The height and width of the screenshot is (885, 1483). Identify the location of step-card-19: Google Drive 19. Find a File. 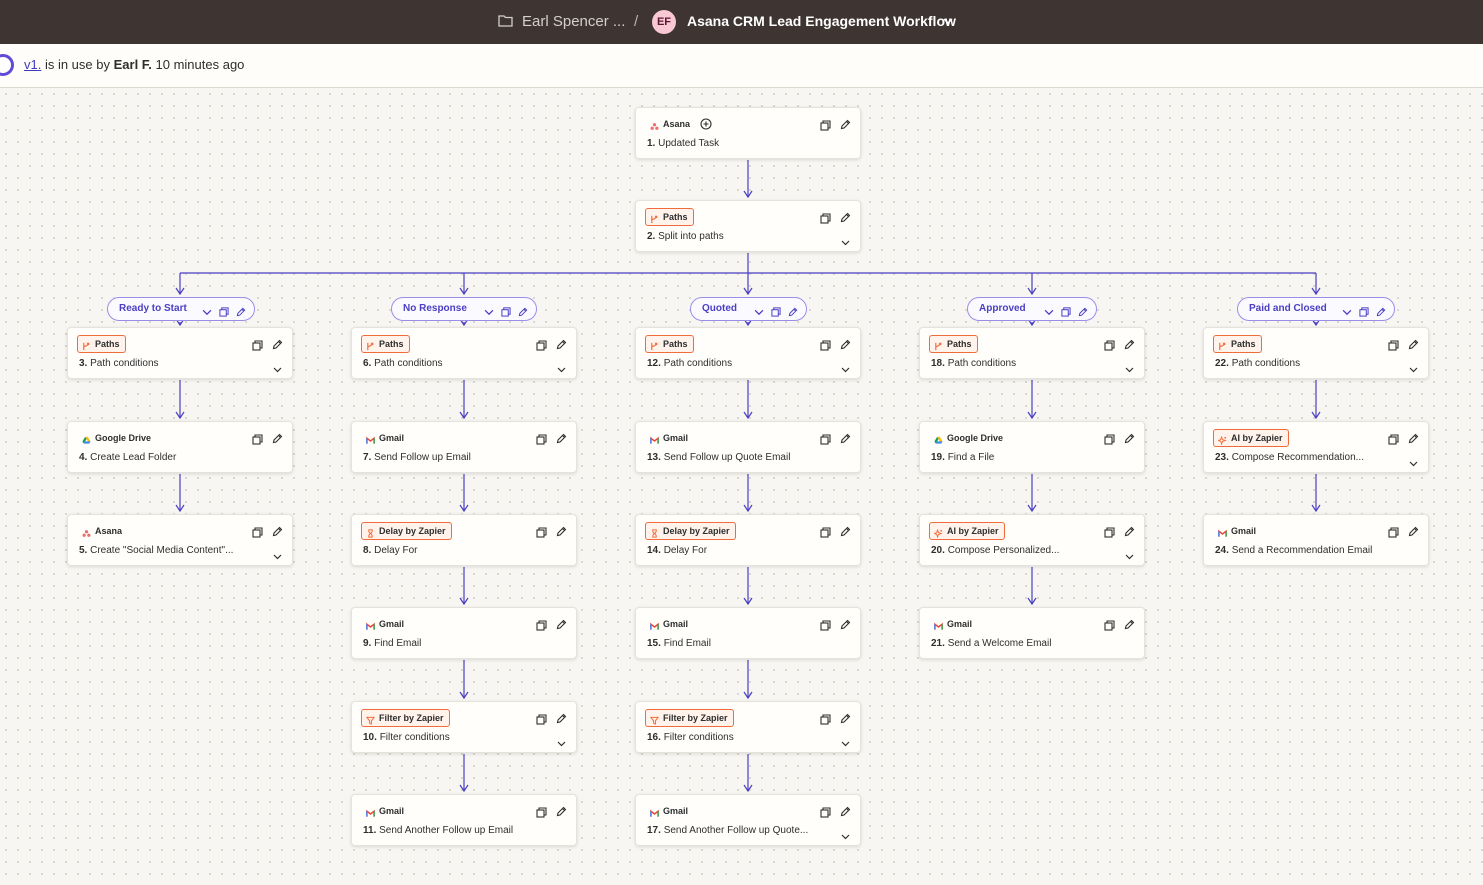
(1032, 447).